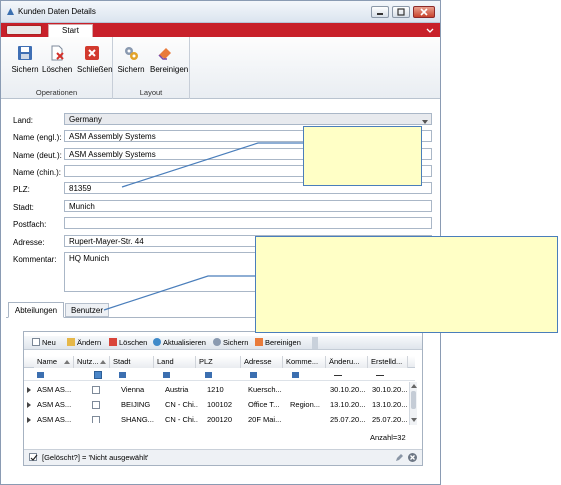 The image size is (561, 485). Describe the element at coordinates (362, 156) in the screenshot. I see `callout-box-top` at that location.